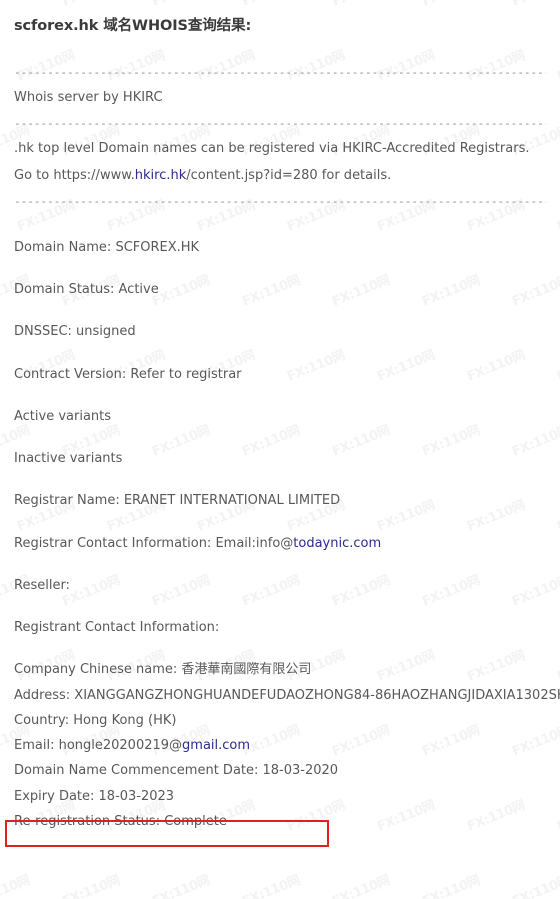 This screenshot has width=560, height=899. Describe the element at coordinates (98, 745) in the screenshot. I see `email-prefix: Email: hongle20200219@` at that location.